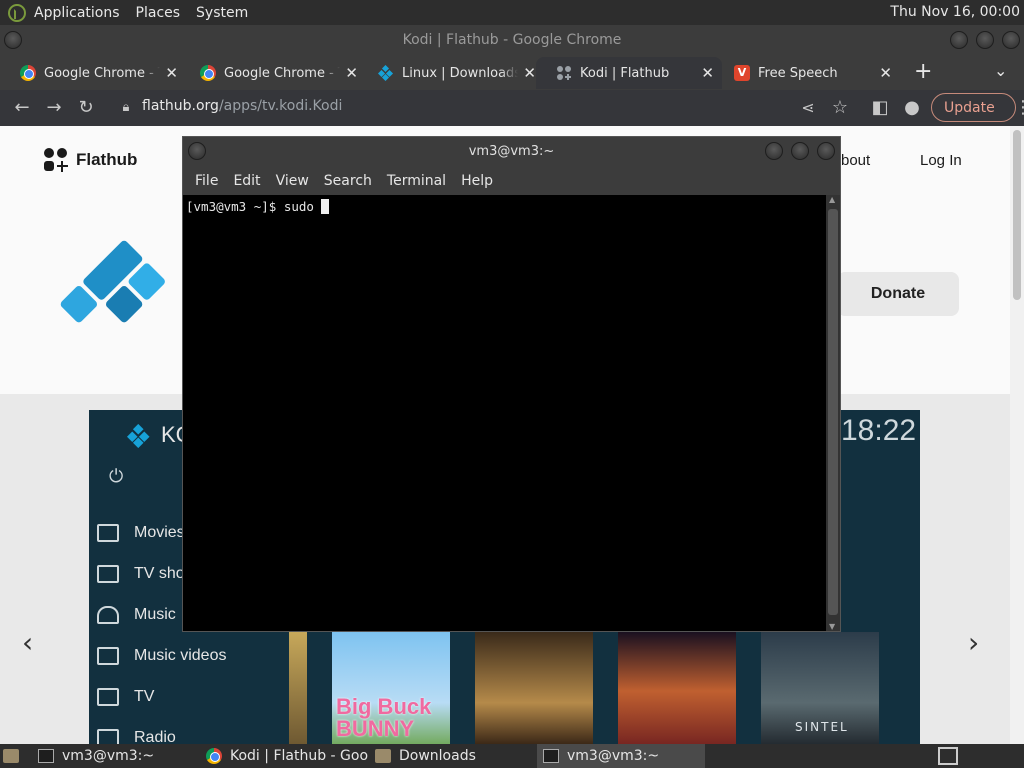 The height and width of the screenshot is (768, 1024). I want to click on poster-title: Big Buck BUNNY, so click(384, 717).